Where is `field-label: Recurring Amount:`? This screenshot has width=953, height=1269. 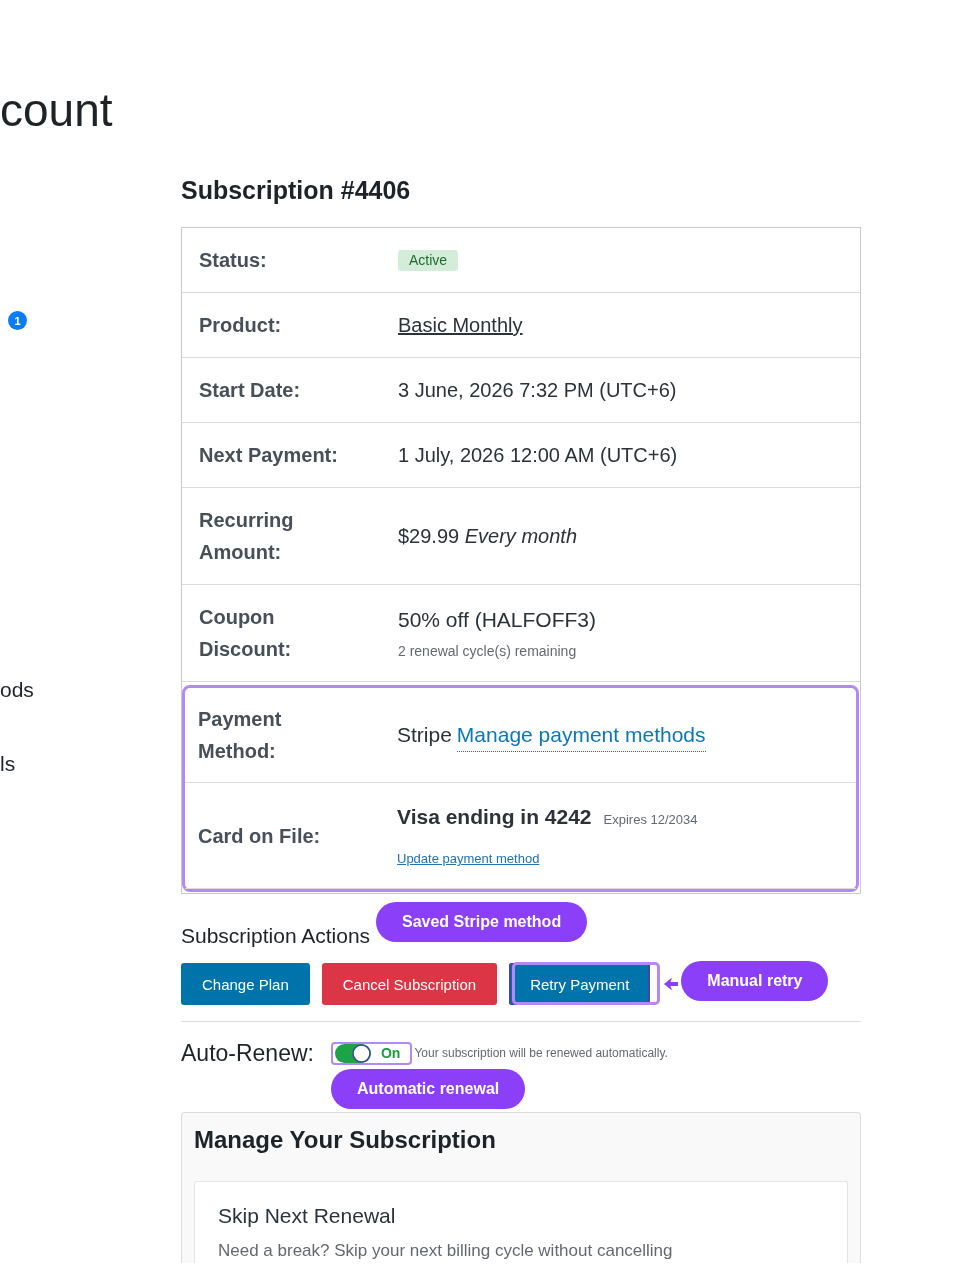
field-label: Recurring Amount: is located at coordinates (247, 536).